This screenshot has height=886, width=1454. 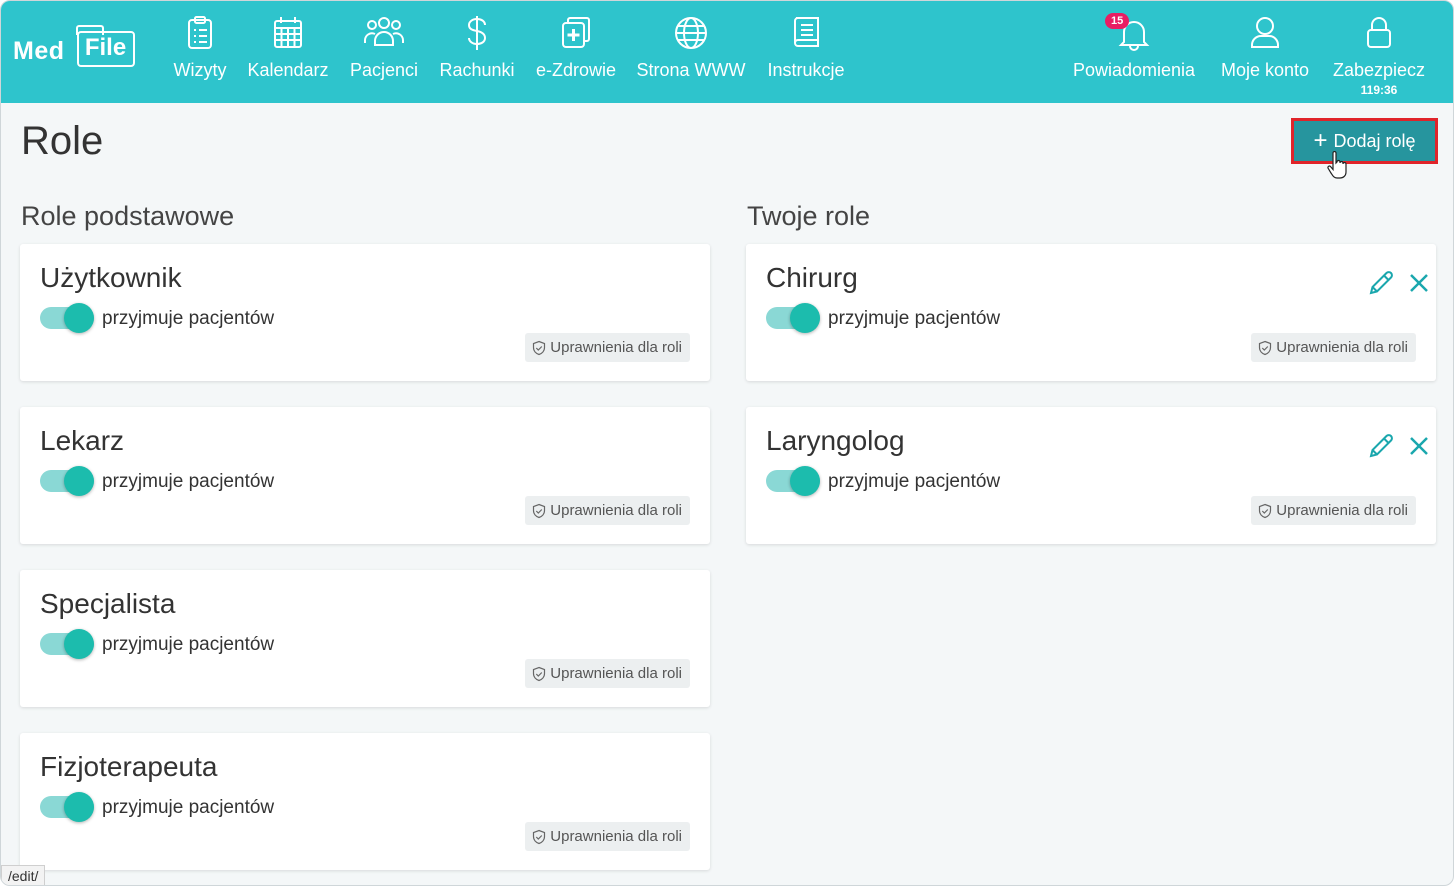 I want to click on nav-label: Rachunki, so click(x=477, y=70).